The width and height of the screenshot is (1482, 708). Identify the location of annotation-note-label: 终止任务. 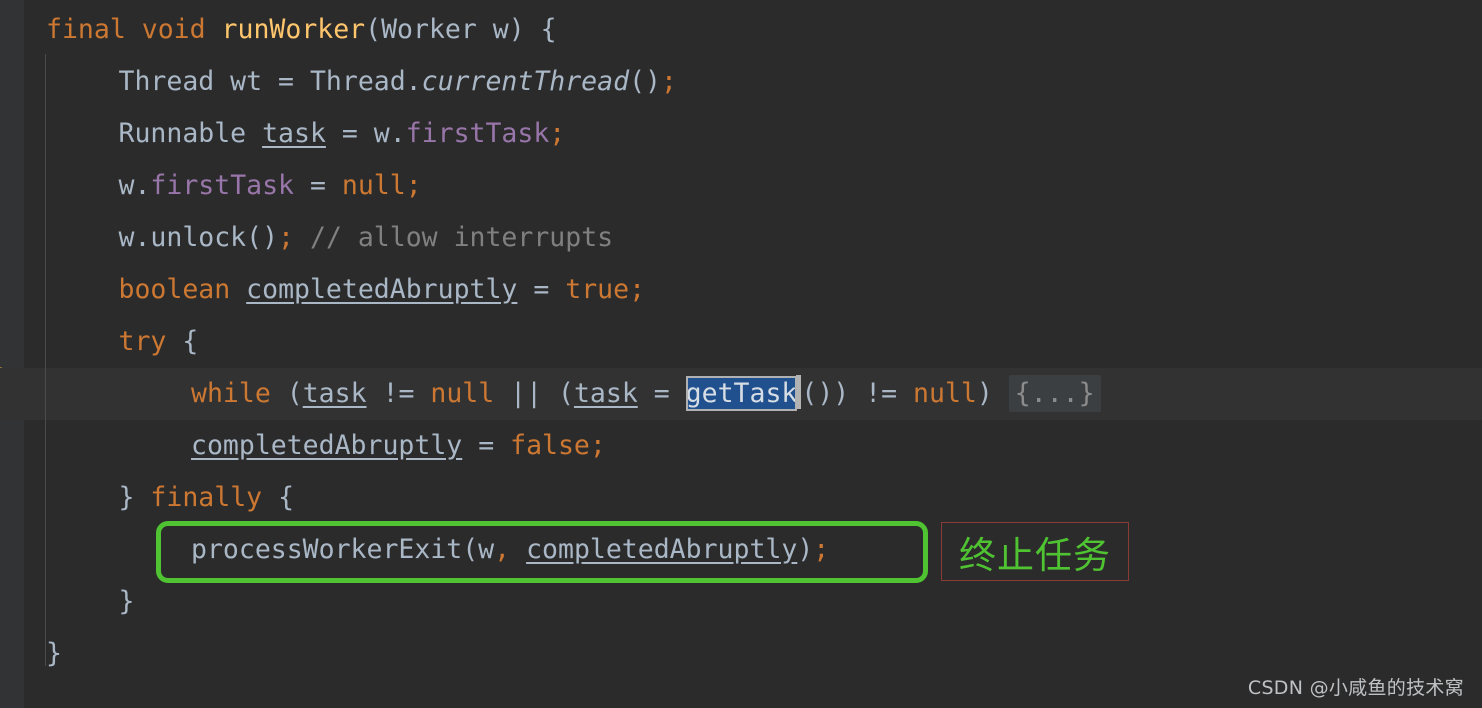
(1035, 555).